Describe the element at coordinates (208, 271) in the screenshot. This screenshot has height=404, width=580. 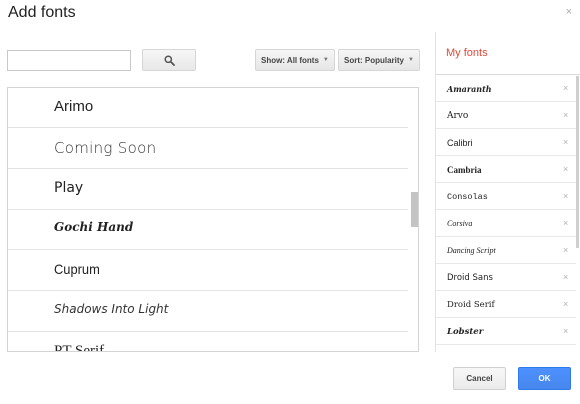
I see `font-list-item: Cuprum` at that location.